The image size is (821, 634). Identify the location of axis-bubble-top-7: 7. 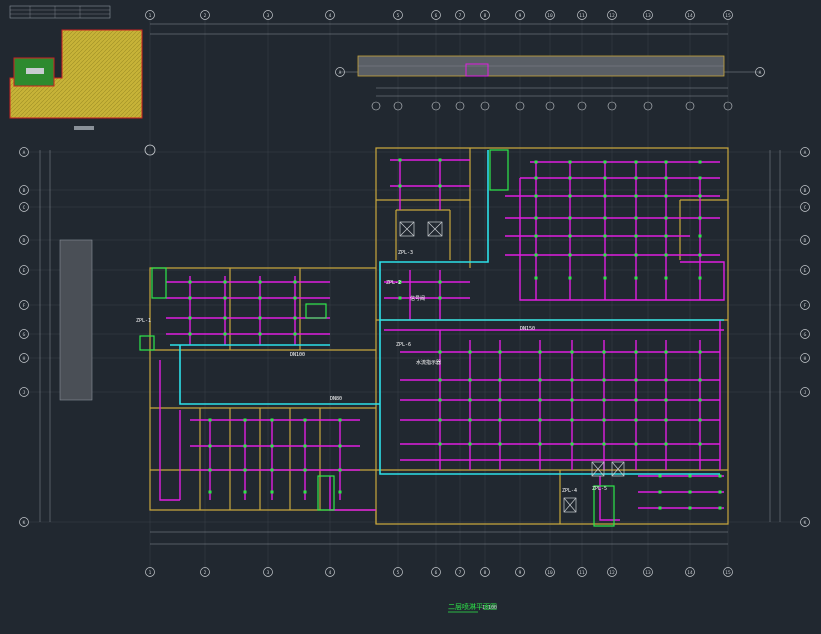
(460, 15).